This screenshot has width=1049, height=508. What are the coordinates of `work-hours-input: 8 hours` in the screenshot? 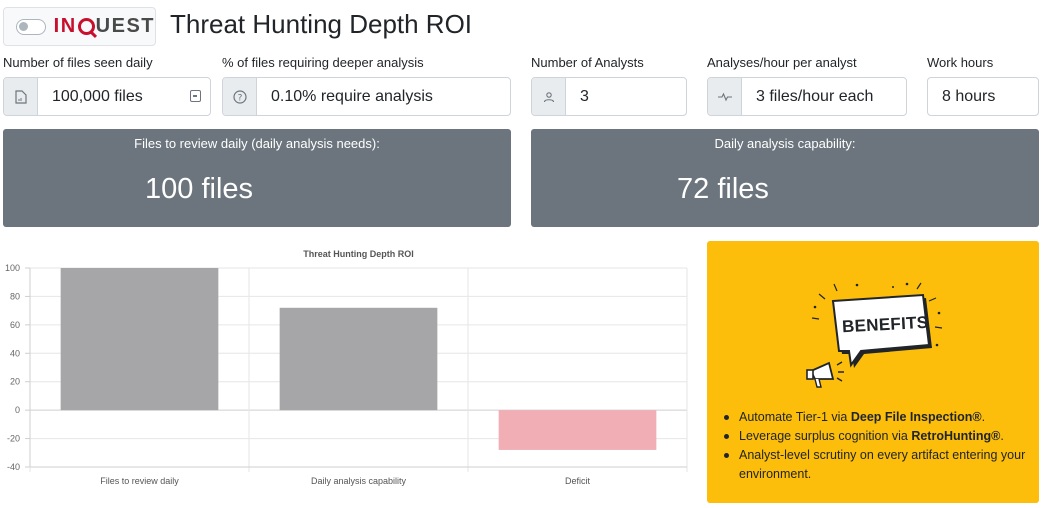 It's located at (983, 96).